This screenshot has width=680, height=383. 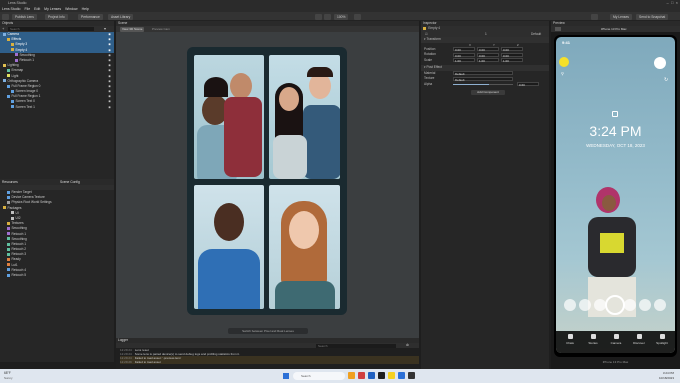 What do you see at coordinates (8, 377) in the screenshot?
I see `weather-sub: Sunny` at bounding box center [8, 377].